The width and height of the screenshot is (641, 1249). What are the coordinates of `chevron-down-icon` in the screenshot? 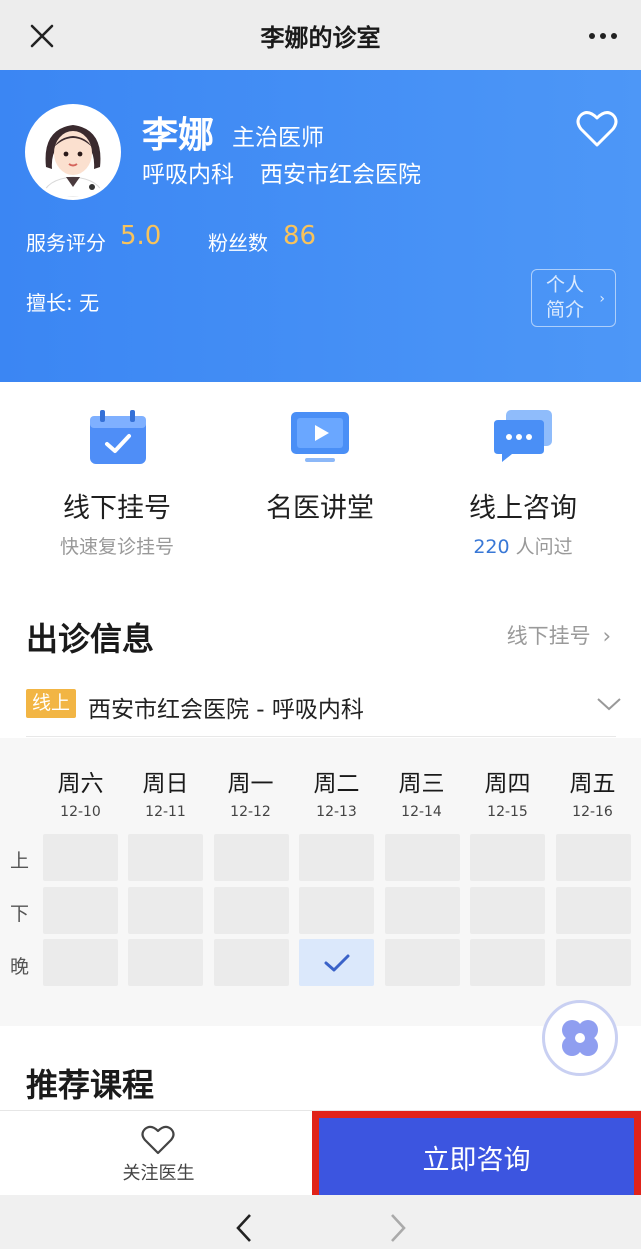 It's located at (609, 704).